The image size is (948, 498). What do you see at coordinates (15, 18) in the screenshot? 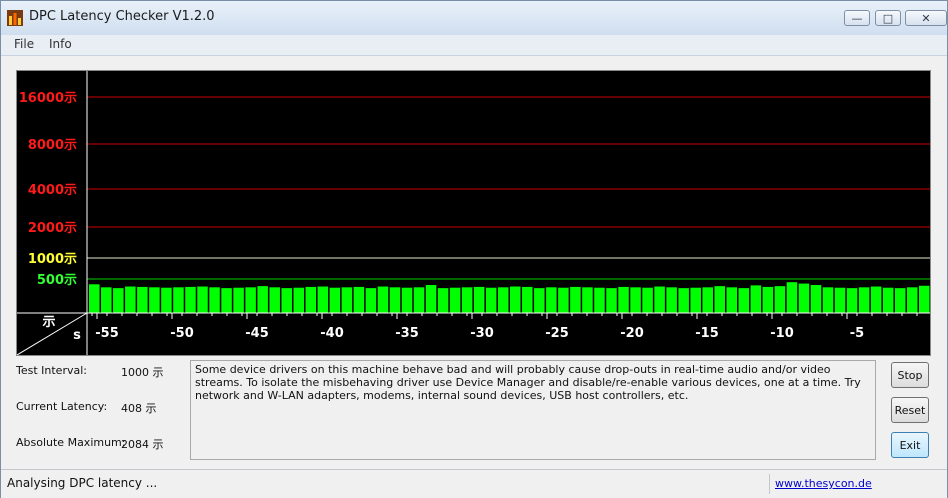
I see `app-icon` at bounding box center [15, 18].